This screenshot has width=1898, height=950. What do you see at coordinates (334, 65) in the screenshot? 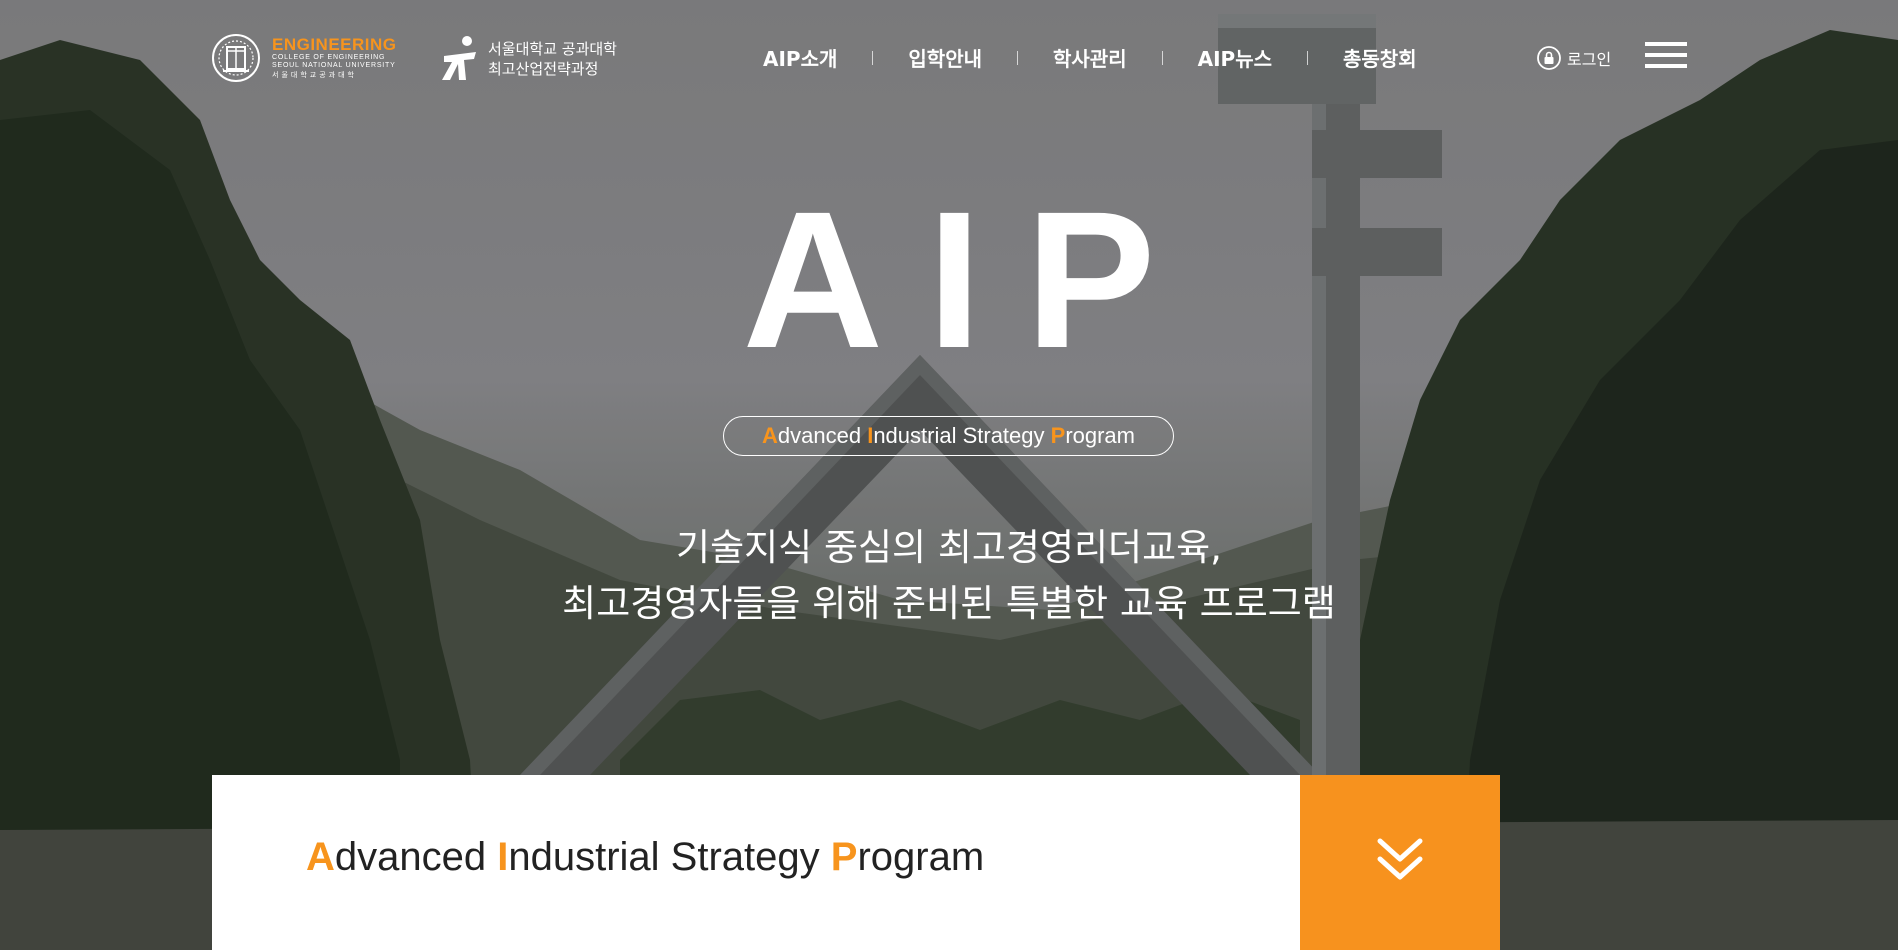
I see `engineering-logo-sub2: SEOUL NATIONAL UNIVERSITY` at bounding box center [334, 65].